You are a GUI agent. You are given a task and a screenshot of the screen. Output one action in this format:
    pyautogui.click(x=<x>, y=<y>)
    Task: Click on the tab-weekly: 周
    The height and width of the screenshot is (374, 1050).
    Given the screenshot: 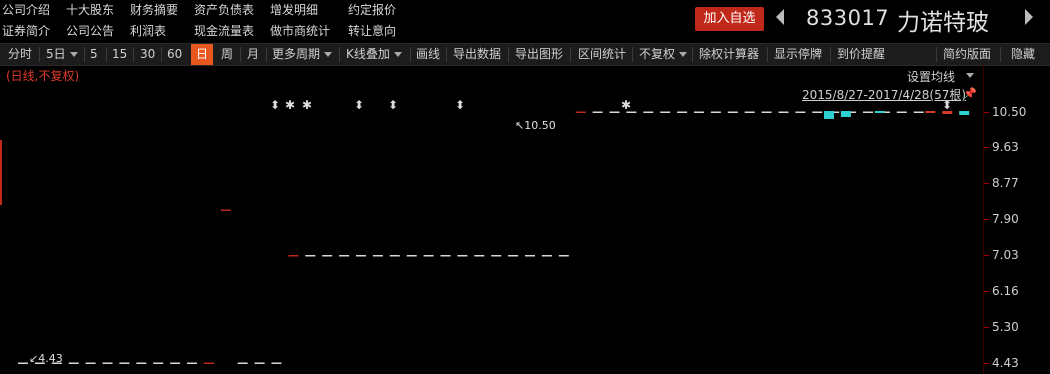 What is the action you would take?
    pyautogui.click(x=227, y=54)
    